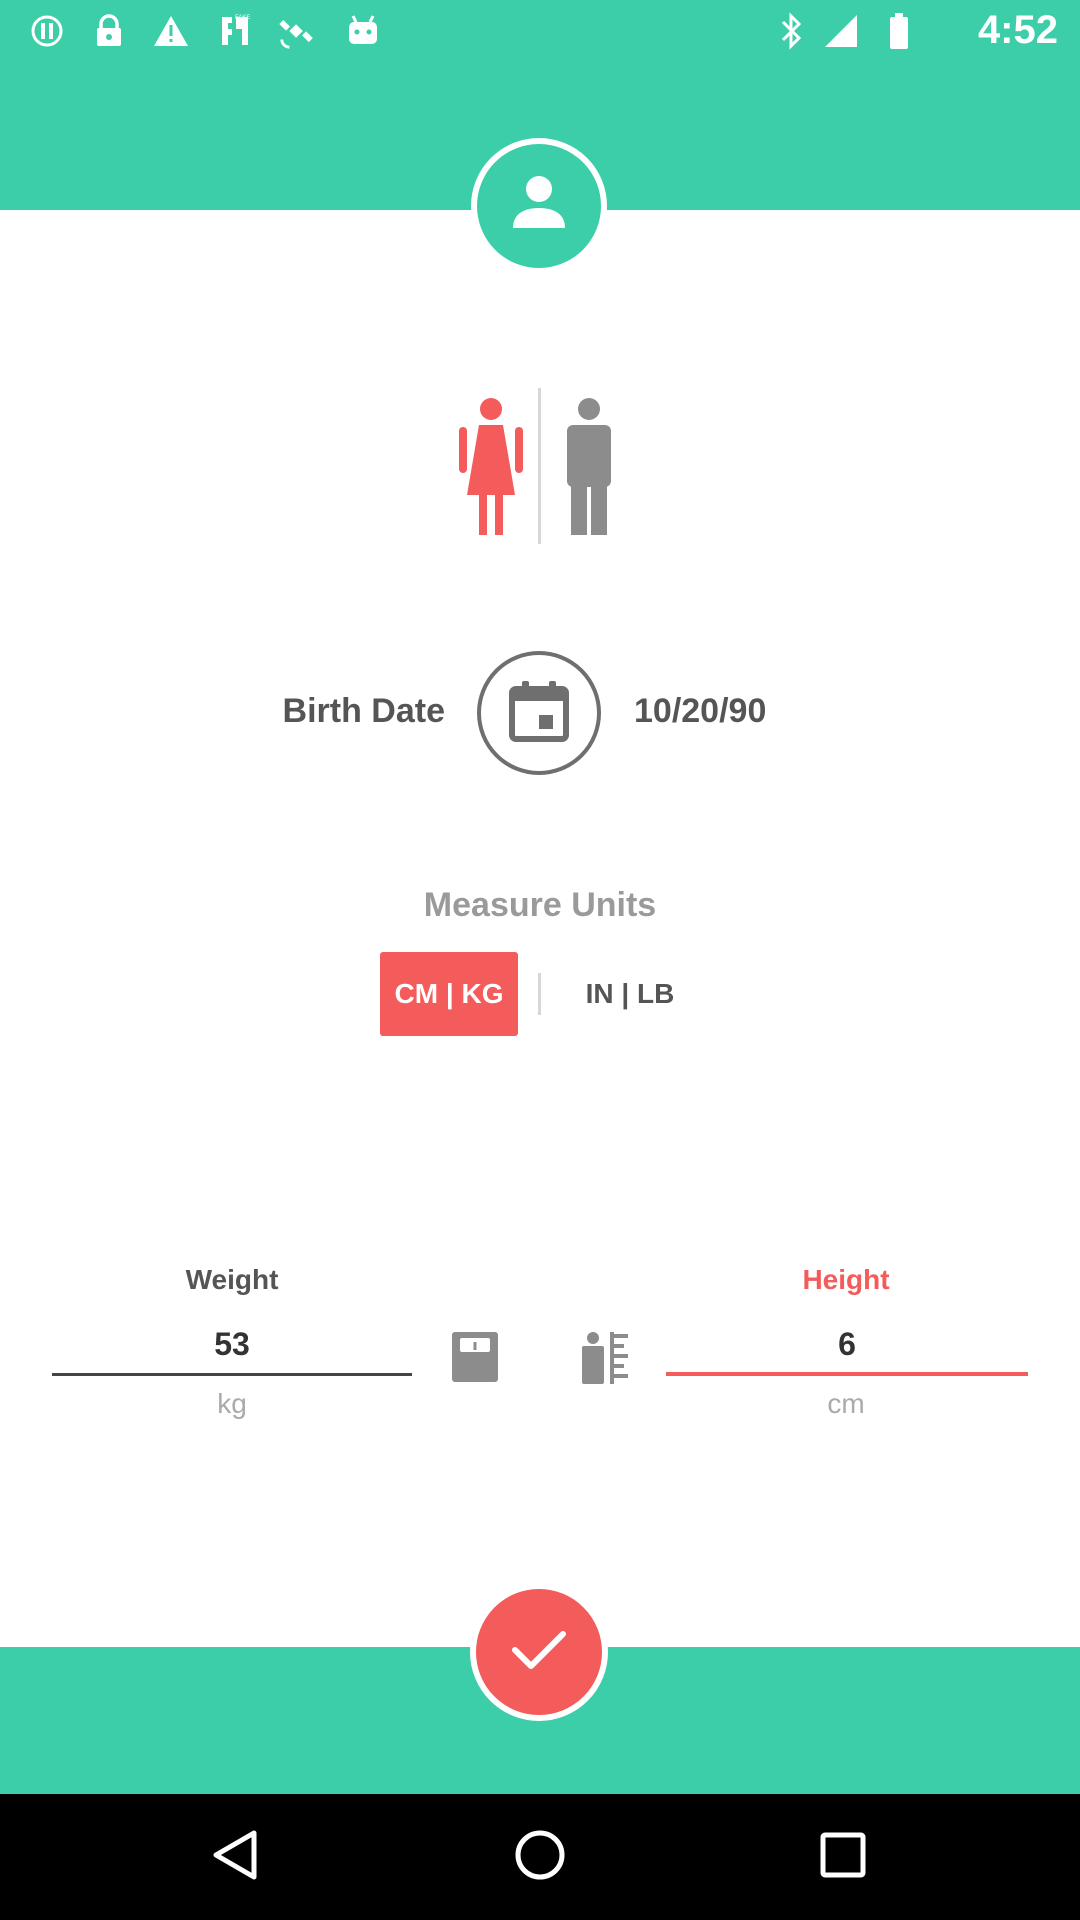 The width and height of the screenshot is (1080, 1920). What do you see at coordinates (791, 31) in the screenshot?
I see `bluetooth-icon` at bounding box center [791, 31].